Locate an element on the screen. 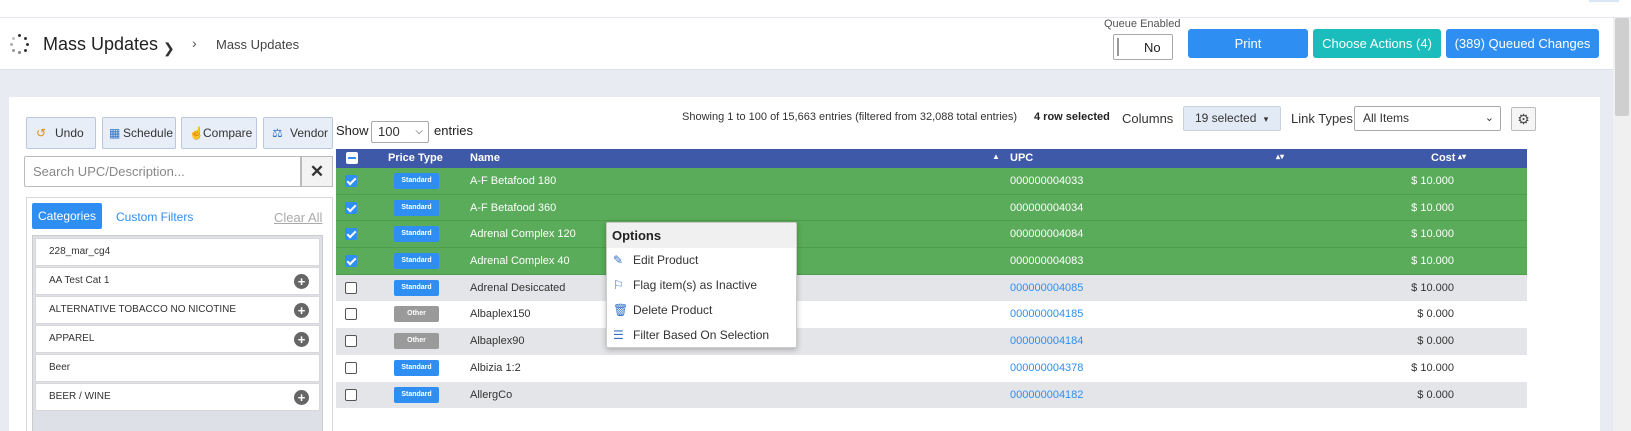 The height and width of the screenshot is (431, 1631). show-label: Show is located at coordinates (352, 130).